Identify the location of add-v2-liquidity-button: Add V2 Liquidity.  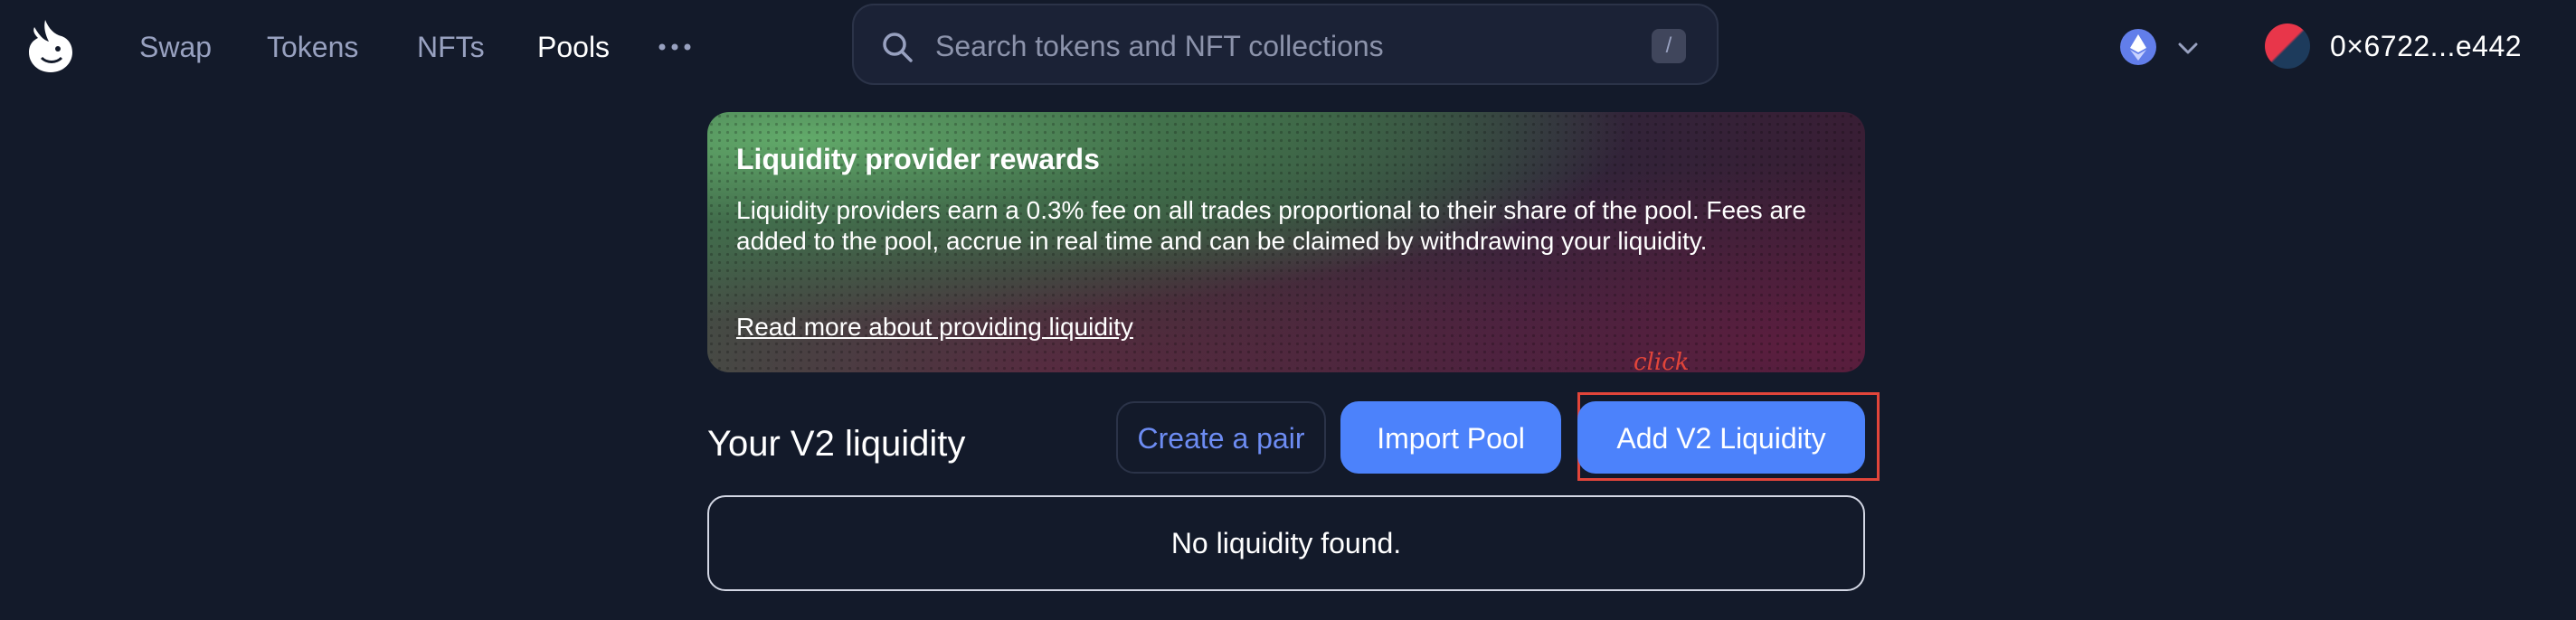
(1721, 437).